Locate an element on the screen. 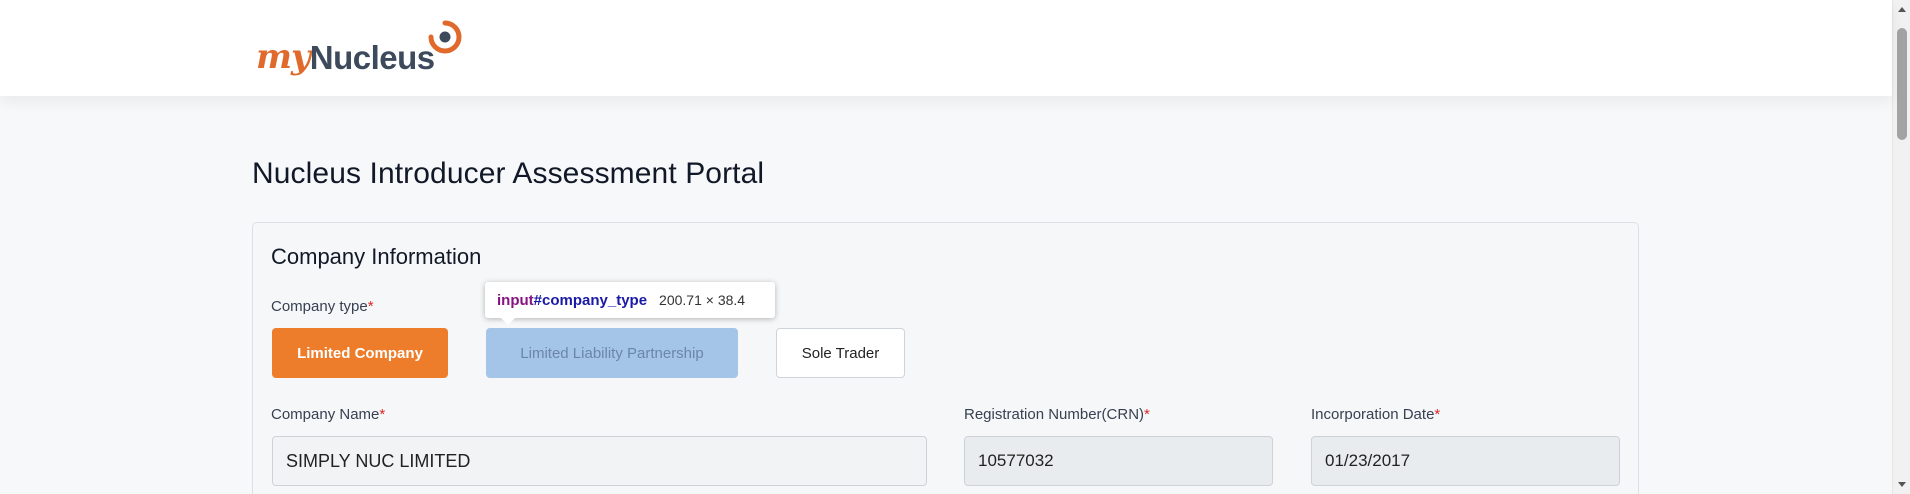  limited-company-button: Limited Company is located at coordinates (360, 353).